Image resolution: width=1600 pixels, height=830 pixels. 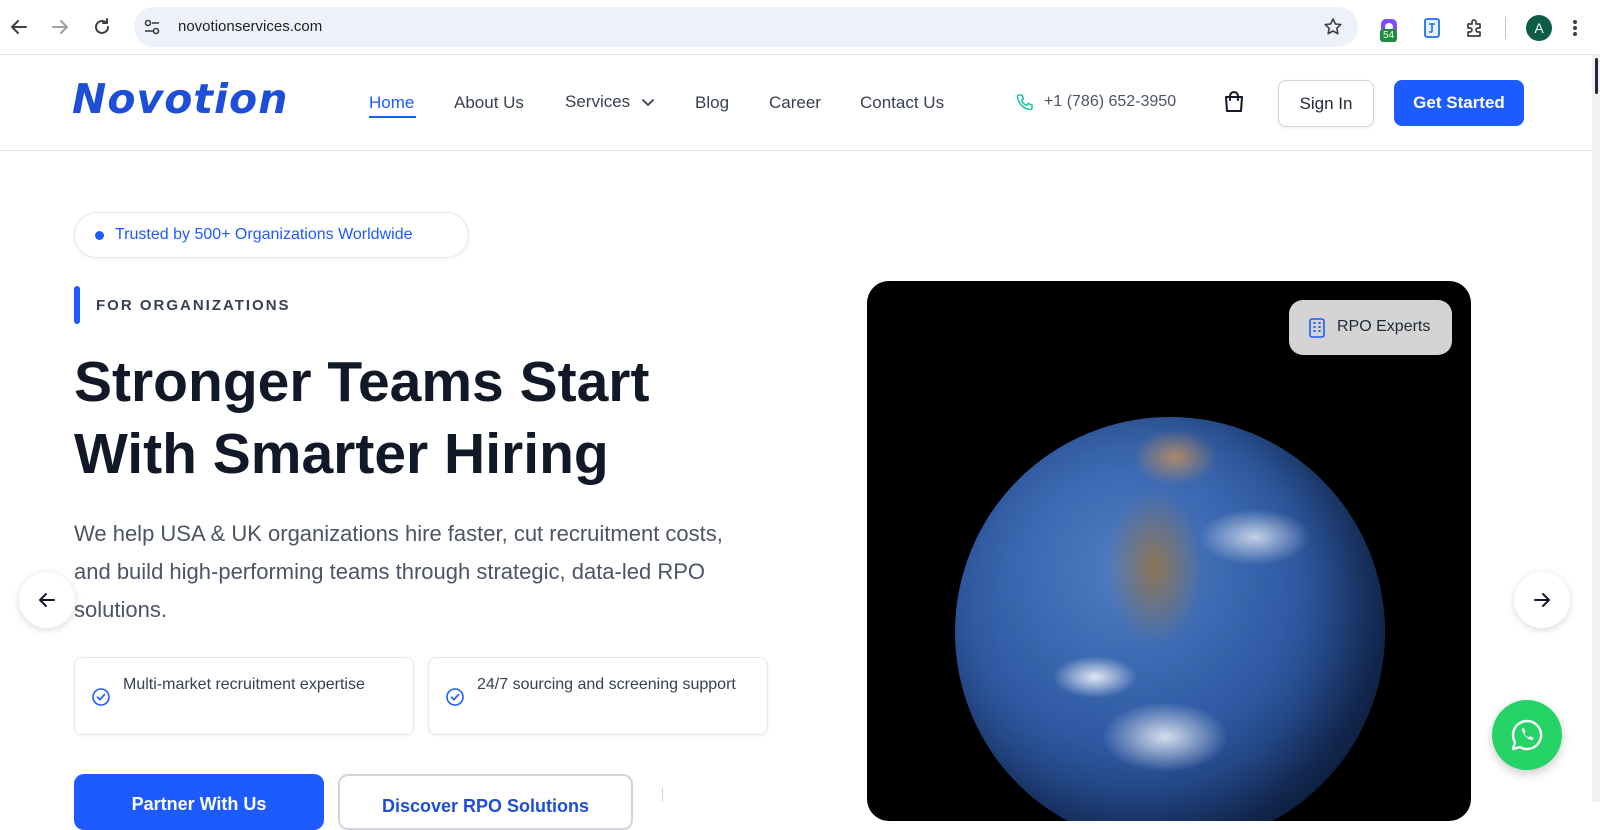 What do you see at coordinates (489, 103) in the screenshot?
I see `nav-about-us: About Us` at bounding box center [489, 103].